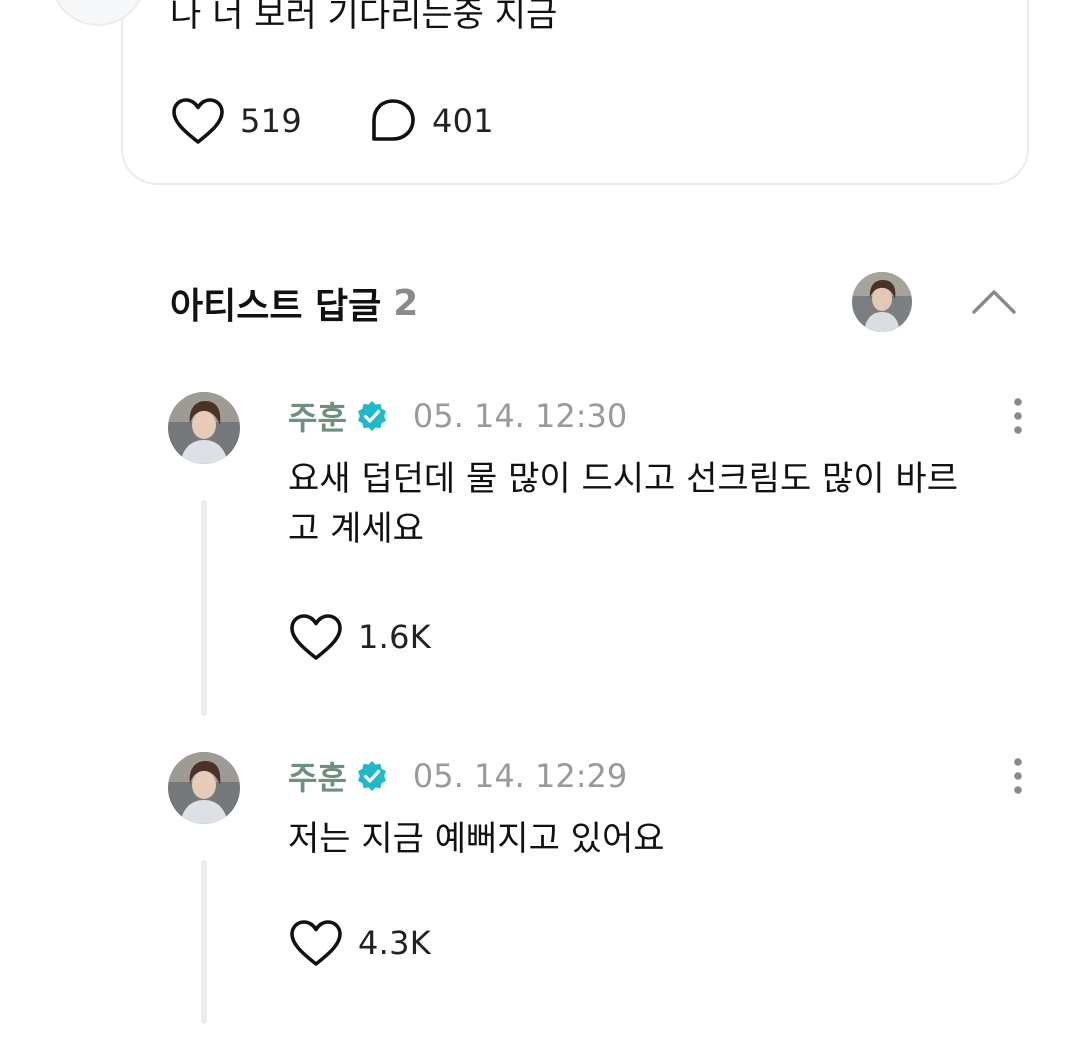 This screenshot has width=1080, height=1045. I want to click on reply-like-count: 1.6K, so click(395, 637).